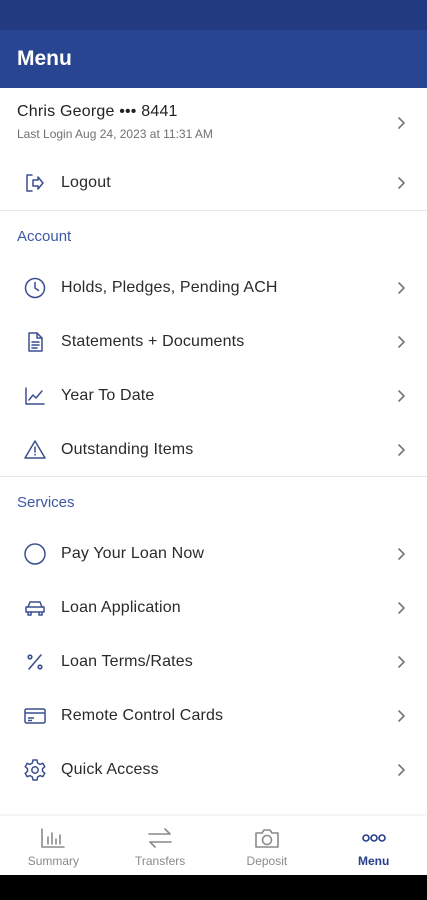 The height and width of the screenshot is (900, 427). I want to click on menu-item-label: Remote Control Cards, so click(142, 715).